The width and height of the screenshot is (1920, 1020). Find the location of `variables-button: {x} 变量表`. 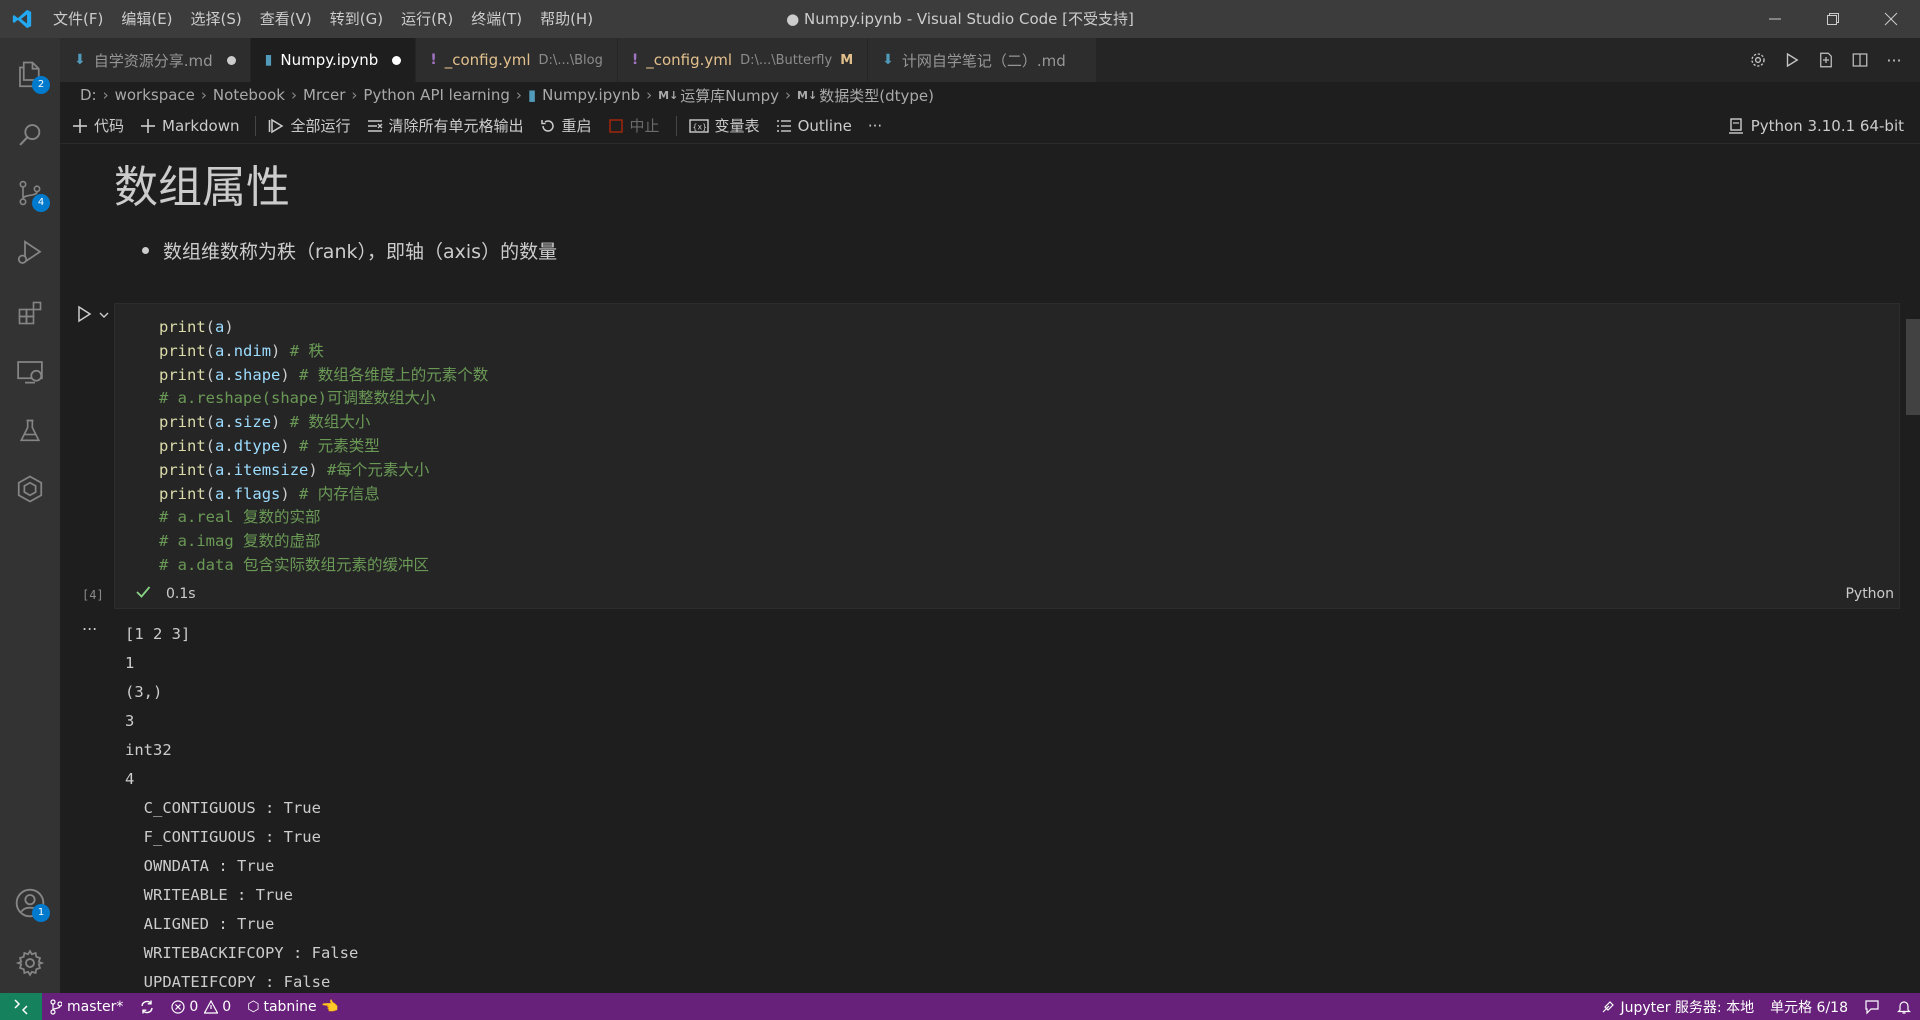

variables-button: {x} 变量表 is located at coordinates (724, 125).